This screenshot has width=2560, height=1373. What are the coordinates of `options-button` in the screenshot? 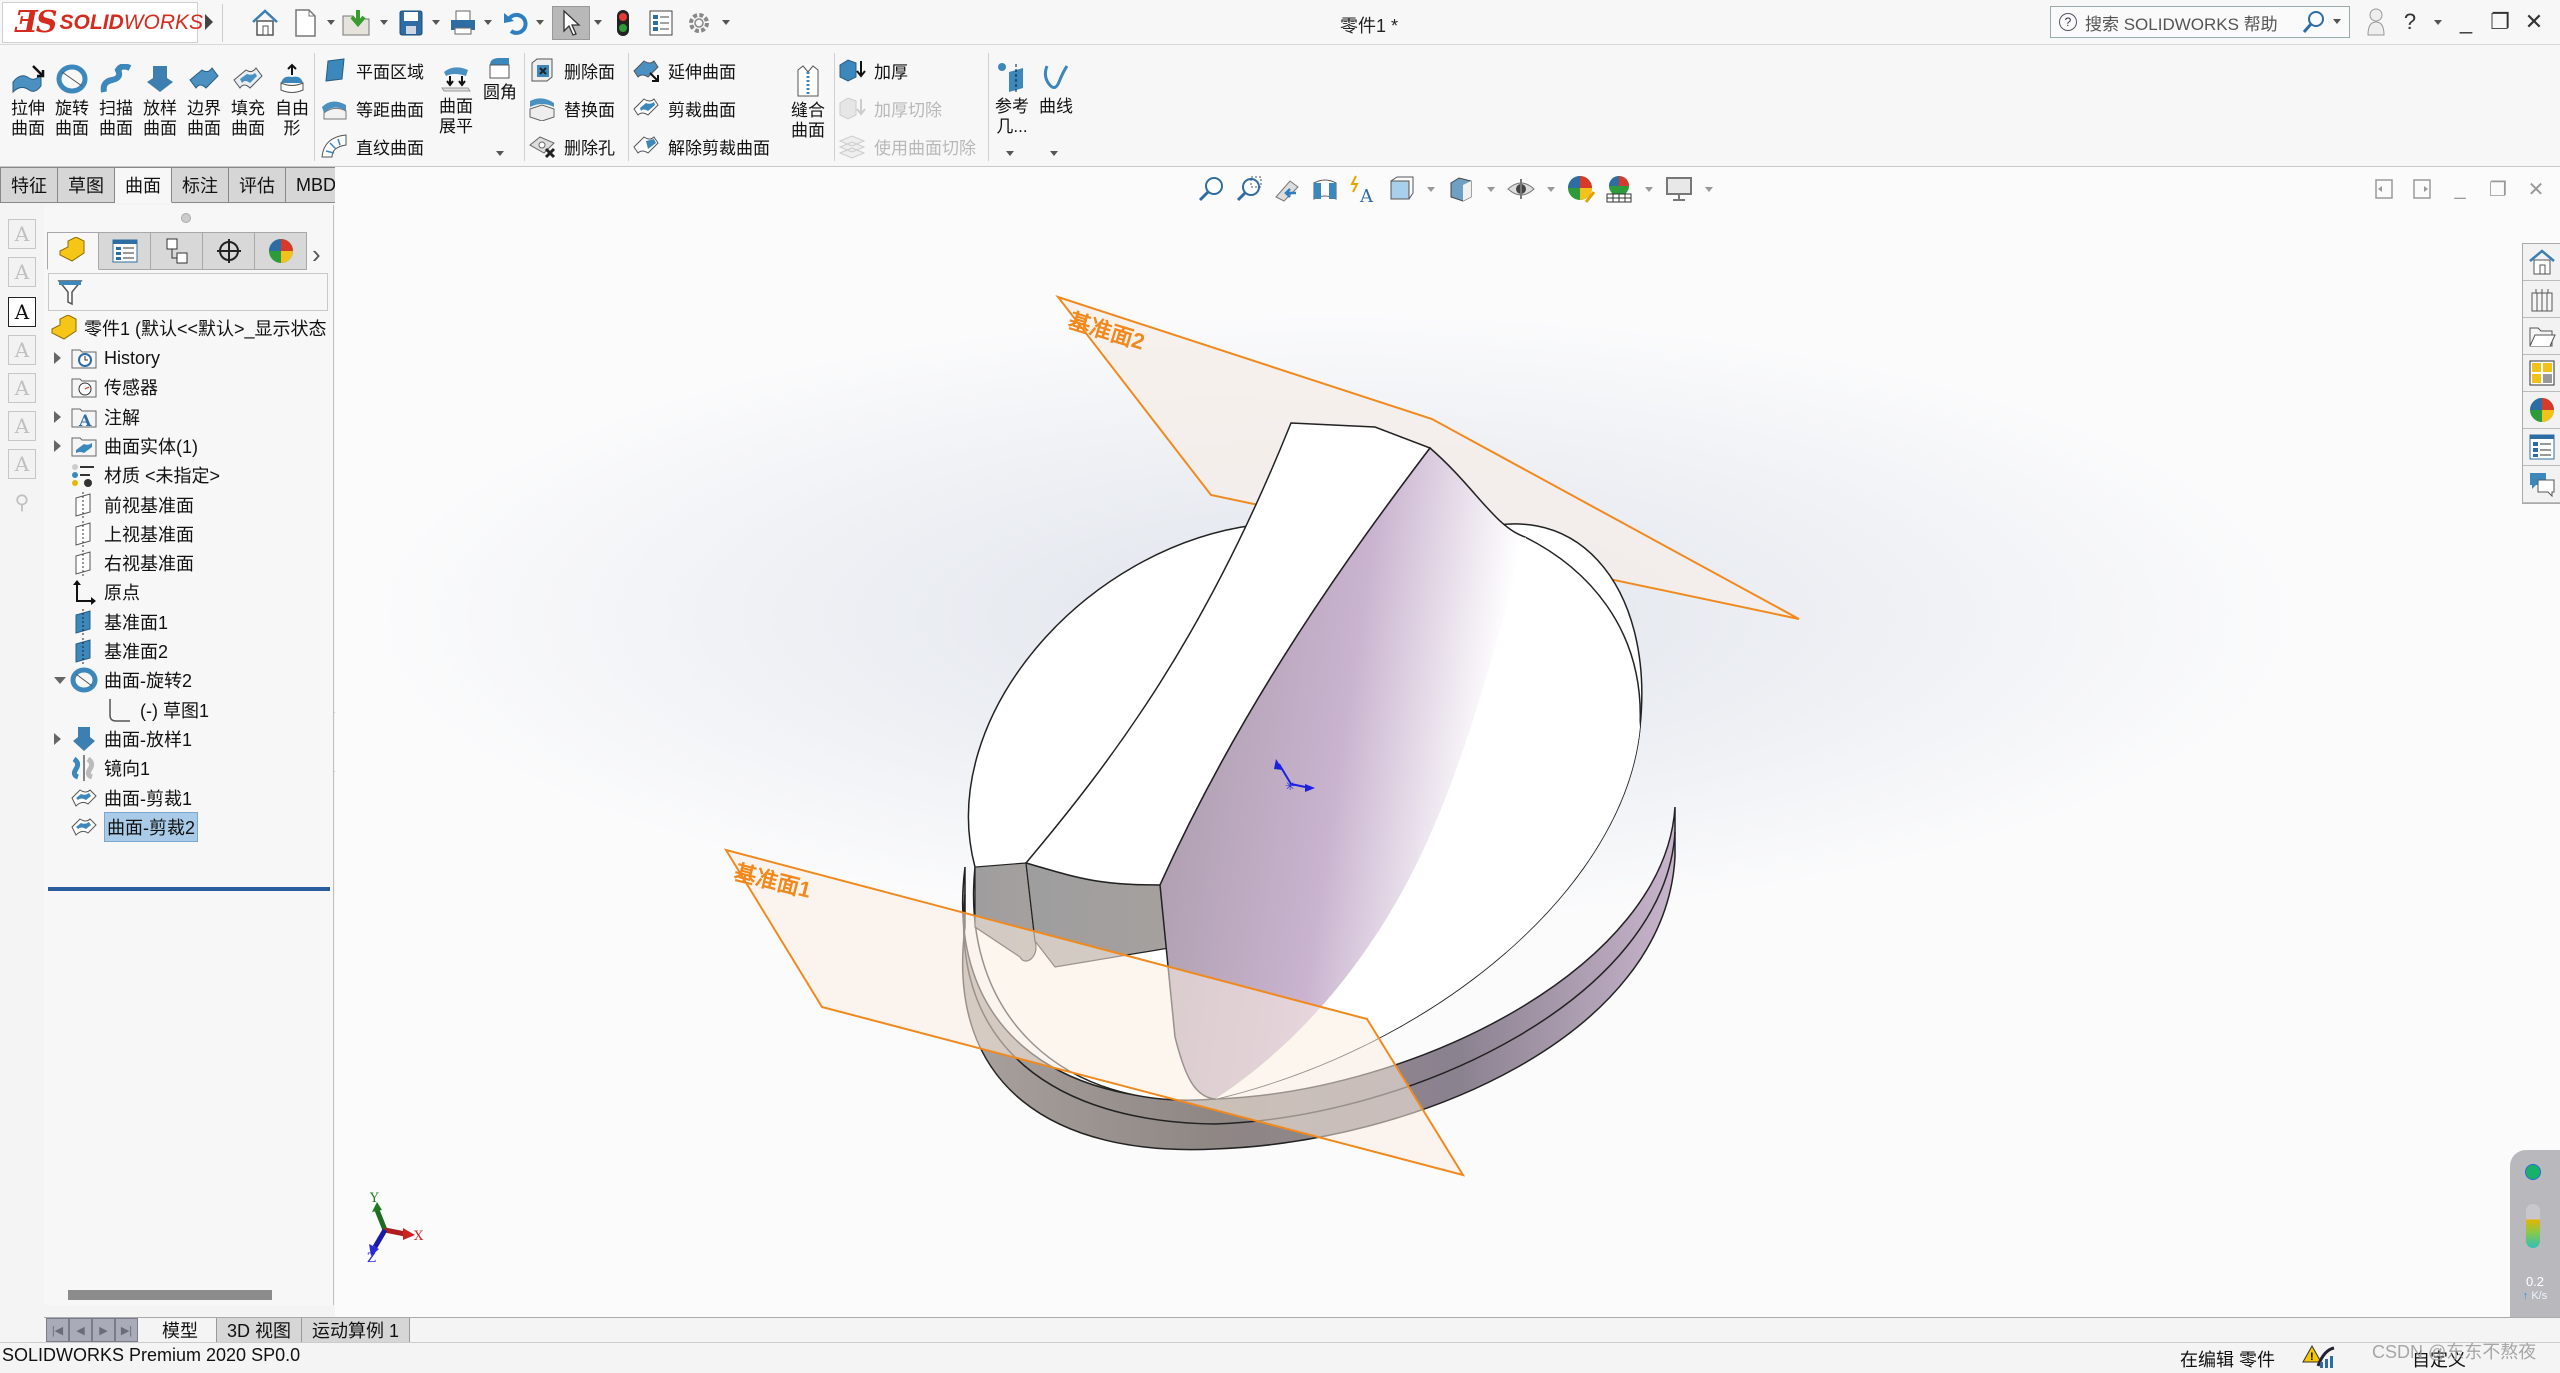 It's located at (699, 23).